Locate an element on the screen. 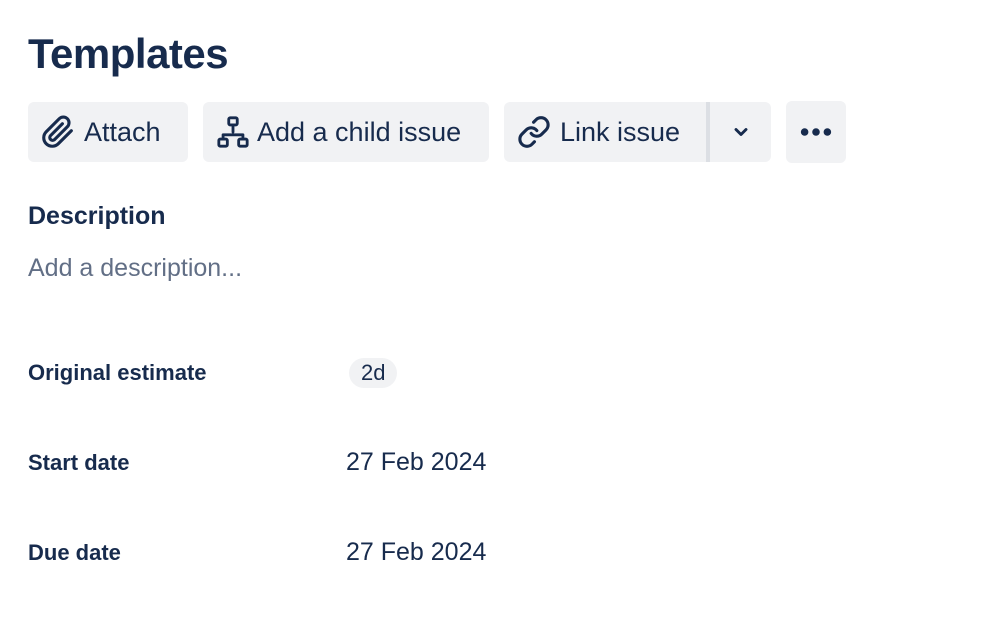 The height and width of the screenshot is (642, 999). original-estimate-value: 2d is located at coordinates (373, 373).